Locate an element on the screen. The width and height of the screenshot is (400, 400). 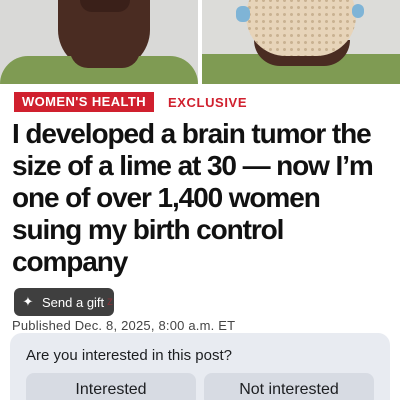
send-gift-label: Send a gift is located at coordinates (73, 302).